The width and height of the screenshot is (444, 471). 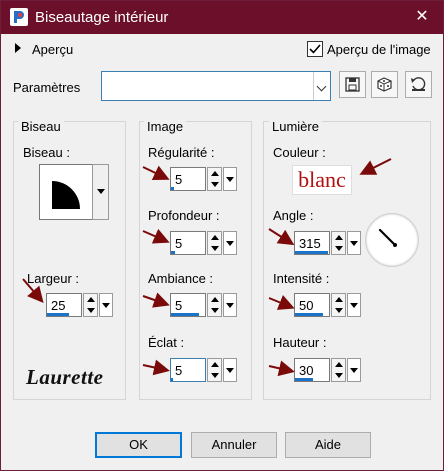 I want to click on arrow-to-width, so click(x=33, y=291).